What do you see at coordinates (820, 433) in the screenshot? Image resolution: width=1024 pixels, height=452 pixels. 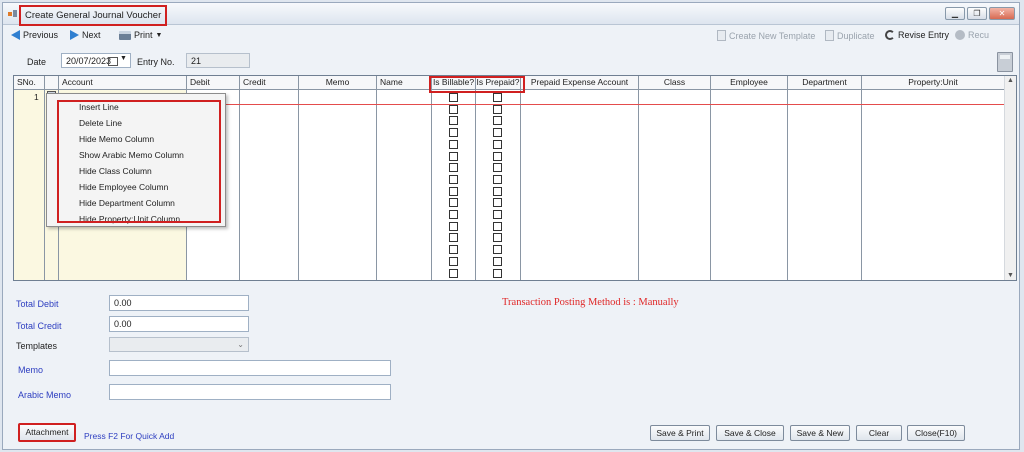 I see `save-new-button: Save & New` at bounding box center [820, 433].